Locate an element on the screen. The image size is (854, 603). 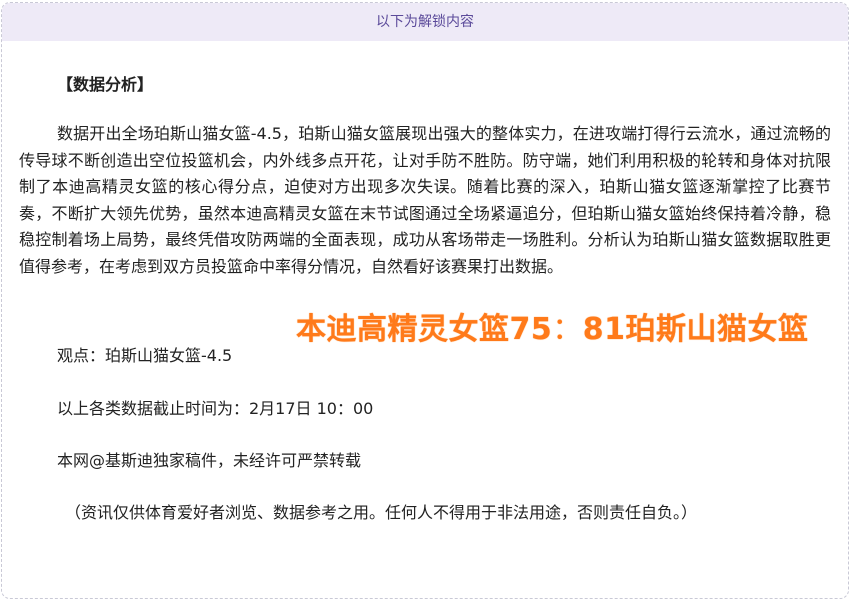
score-overlay: 本迪高精灵女篮75：81珀斯山猫女篮 is located at coordinates (552, 326).